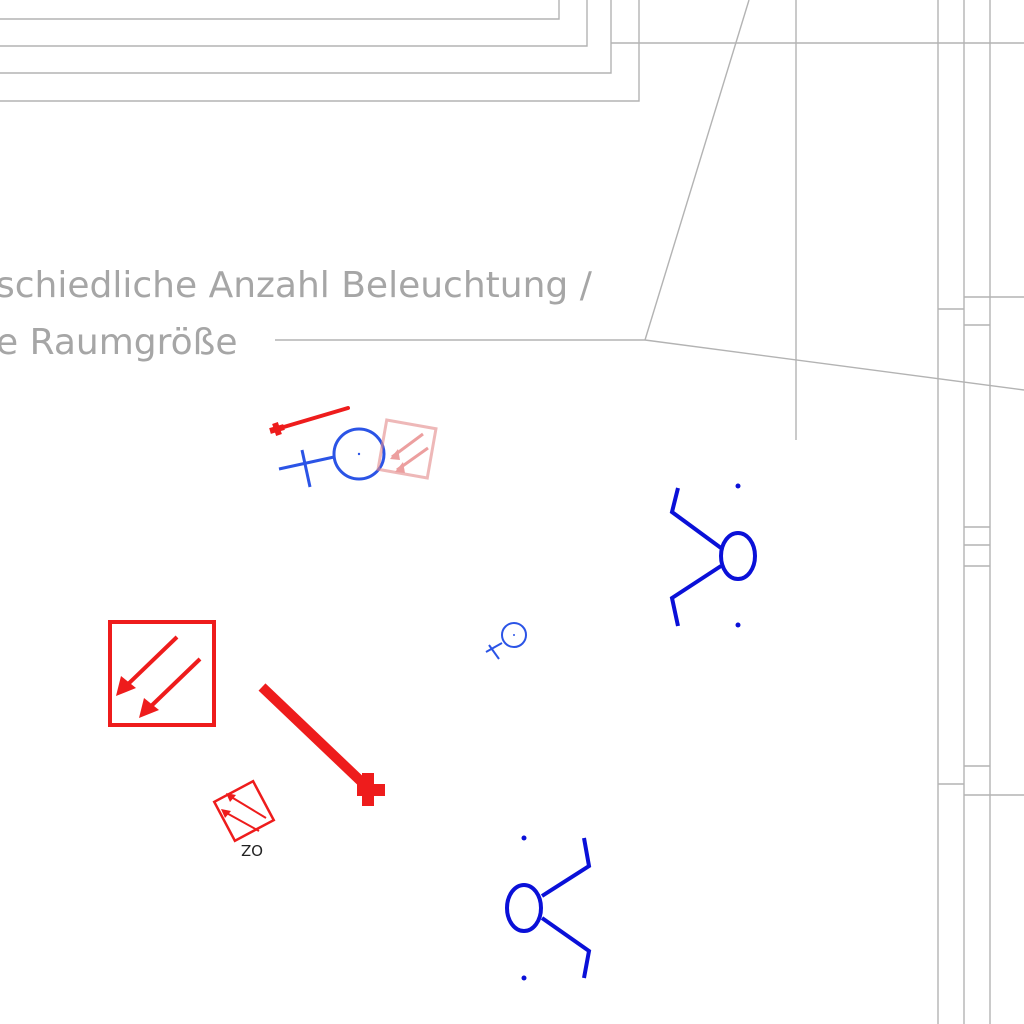  Describe the element at coordinates (506, 641) in the screenshot. I see `small-lighting-outlet-icon` at that location.